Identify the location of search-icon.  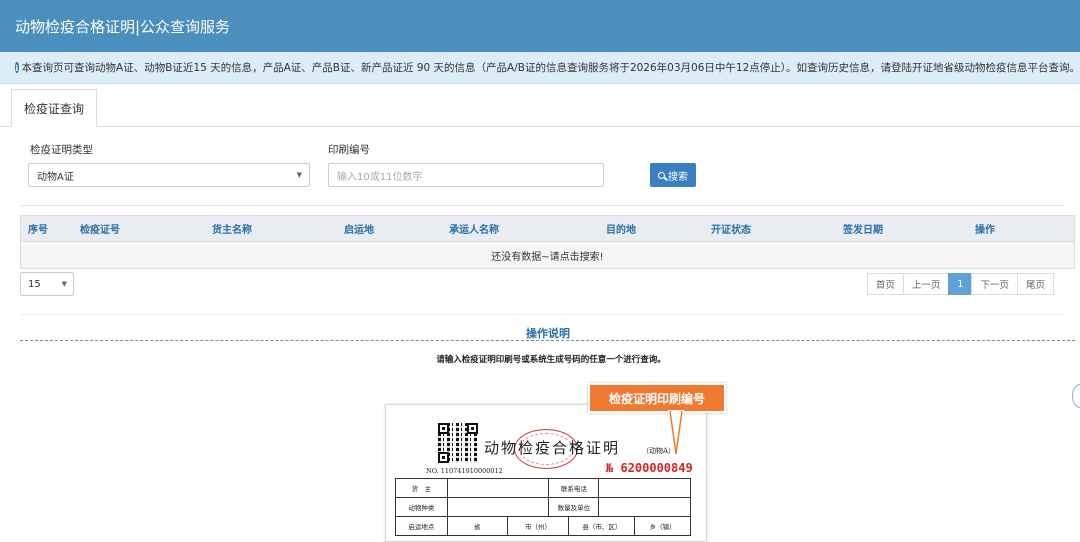
(661, 175).